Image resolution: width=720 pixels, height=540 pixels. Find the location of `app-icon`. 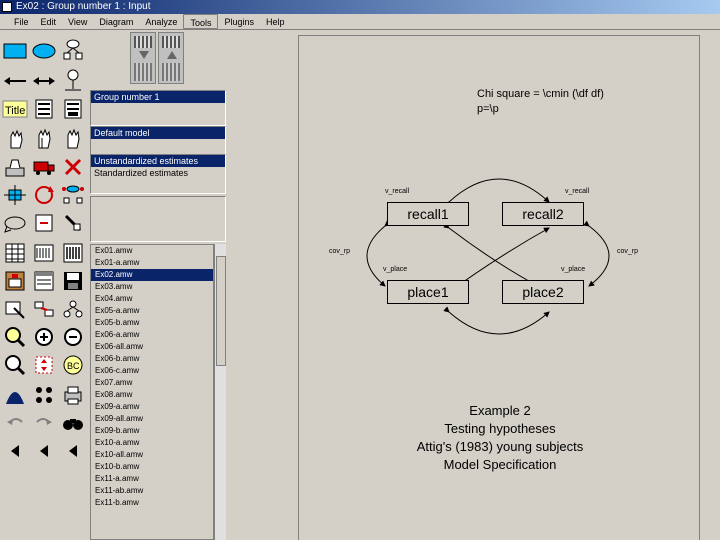

app-icon is located at coordinates (7, 7).